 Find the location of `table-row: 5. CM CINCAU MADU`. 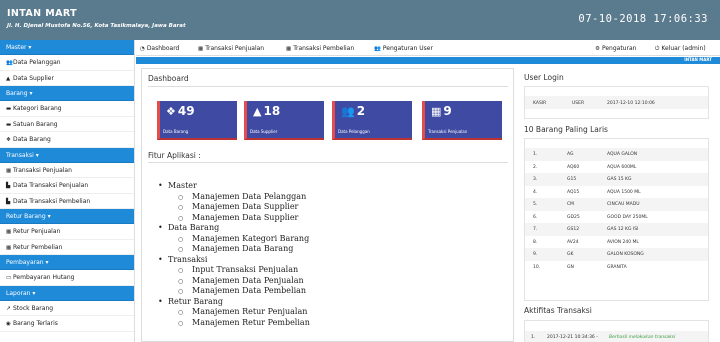

table-row: 5. CM CINCAU MADU is located at coordinates (616, 204).